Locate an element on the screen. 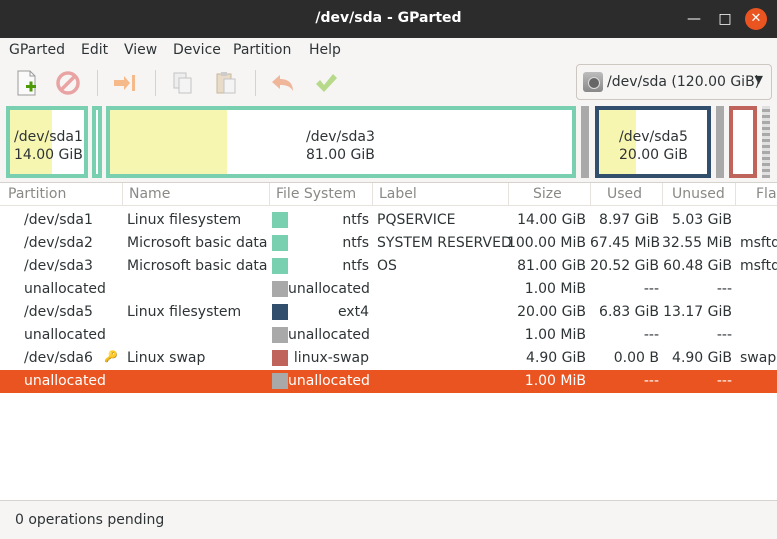  cell-used: 8.97 GiB is located at coordinates (629, 220).